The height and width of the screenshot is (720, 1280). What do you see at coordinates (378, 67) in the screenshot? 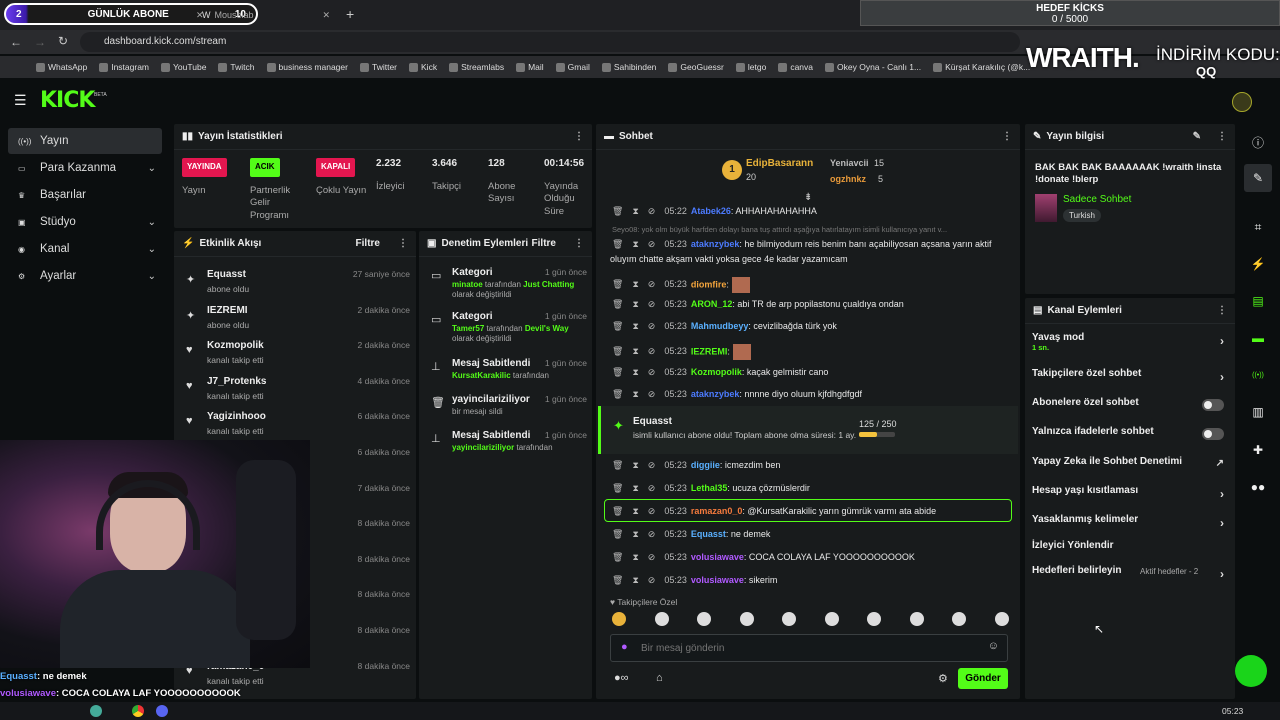
I see `bookmark-item: Twitter` at bounding box center [378, 67].